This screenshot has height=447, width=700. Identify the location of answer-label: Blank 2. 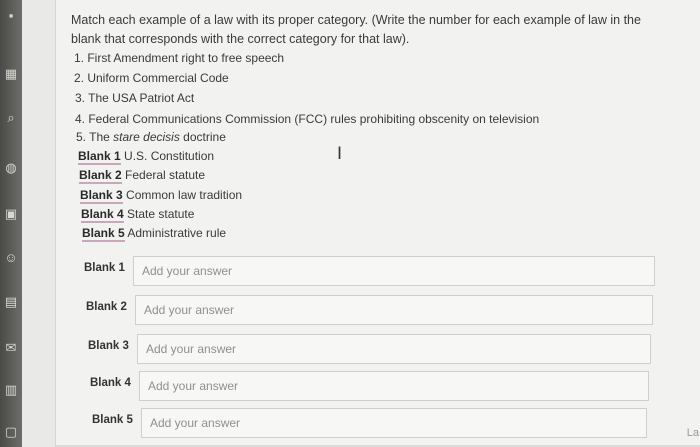
(106, 307).